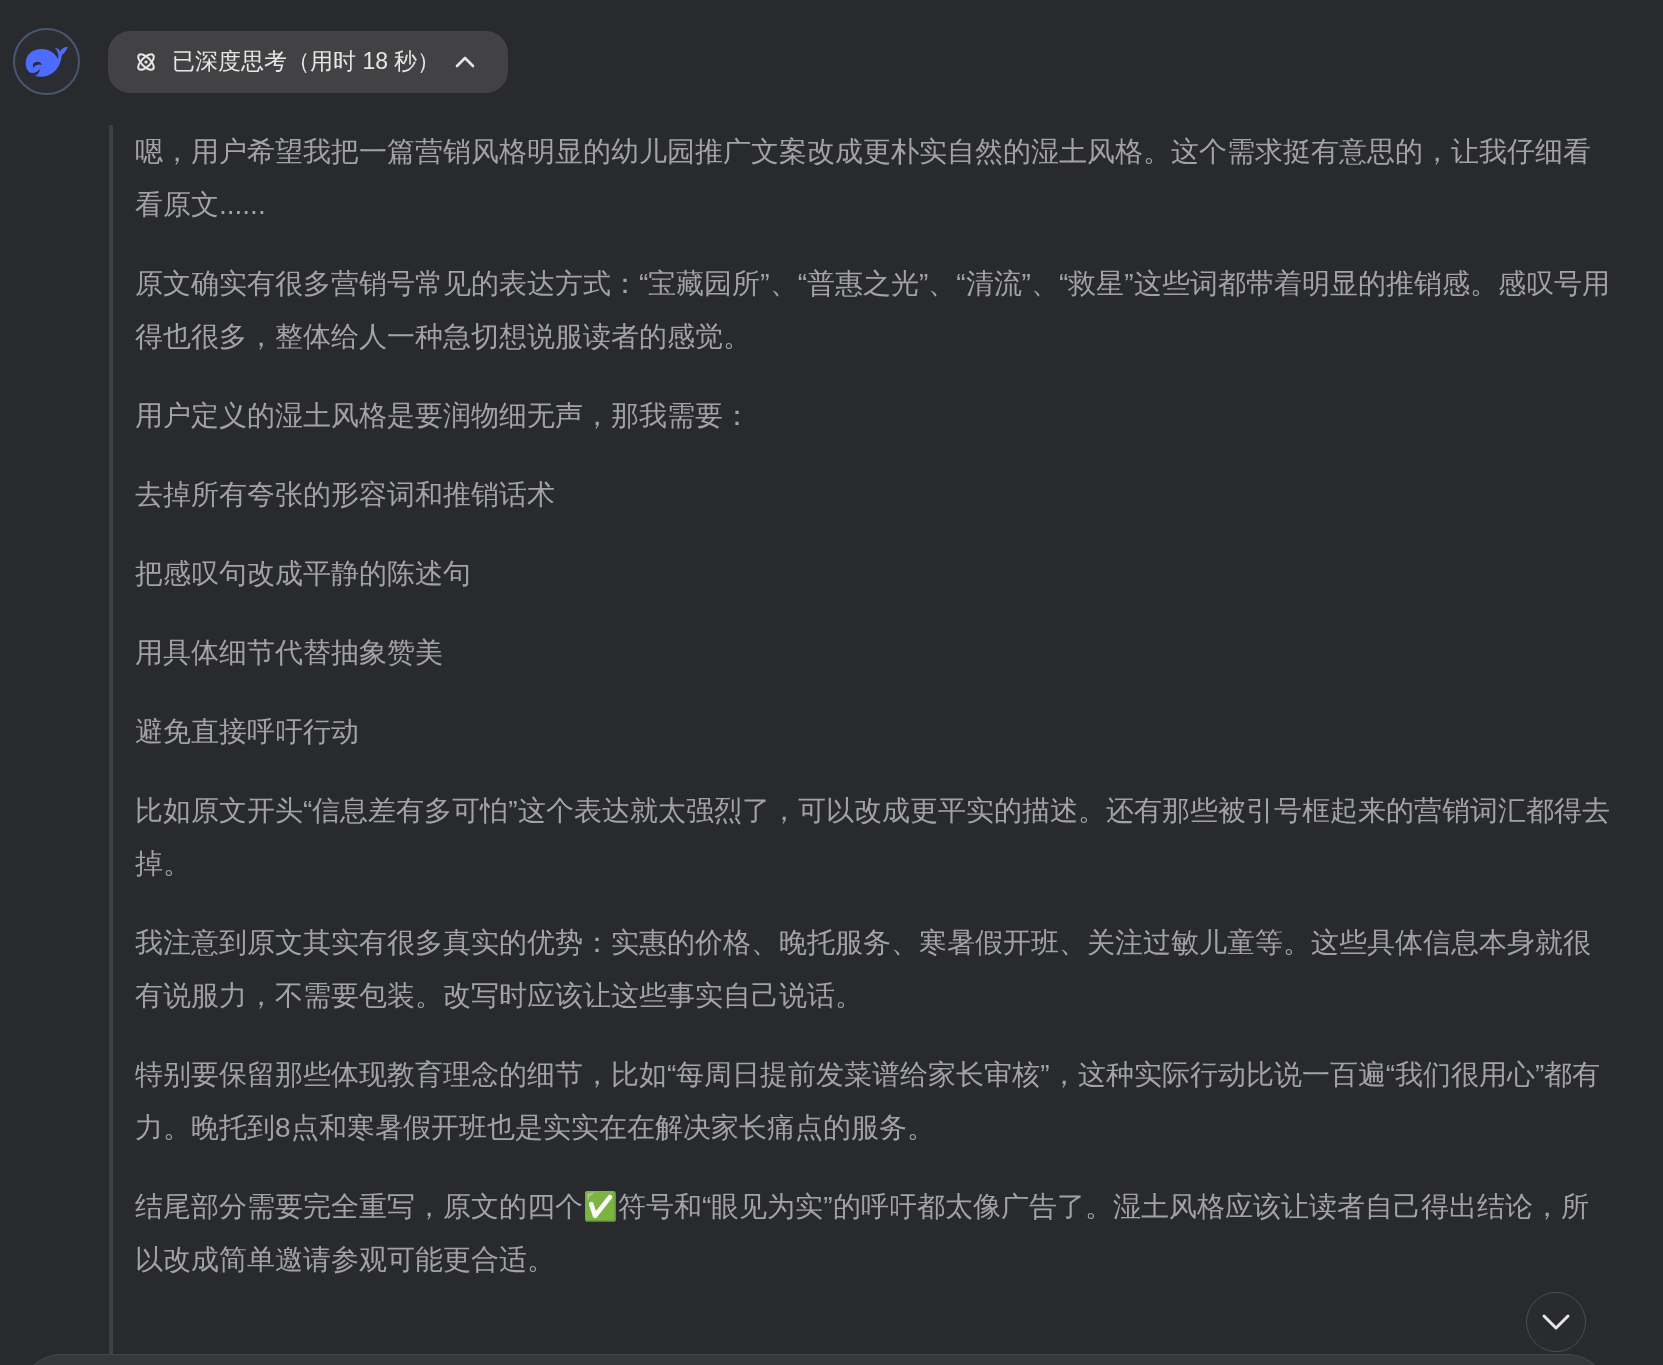  Describe the element at coordinates (443, 416) in the screenshot. I see `thought-paragraph: 用户定义的湿土风格是要润物细无声，那我需要：` at that location.